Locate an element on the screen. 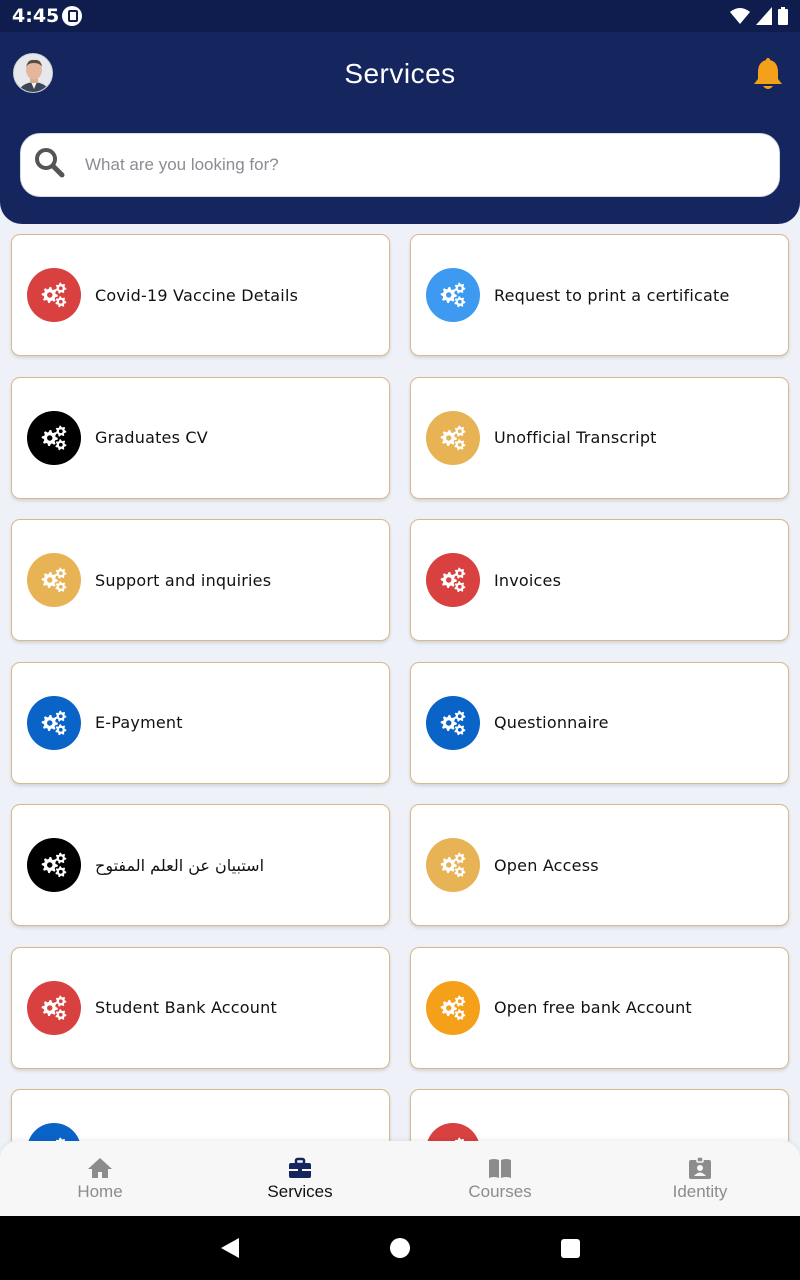 This screenshot has width=800, height=1280. system-nav-bar is located at coordinates (400, 1248).